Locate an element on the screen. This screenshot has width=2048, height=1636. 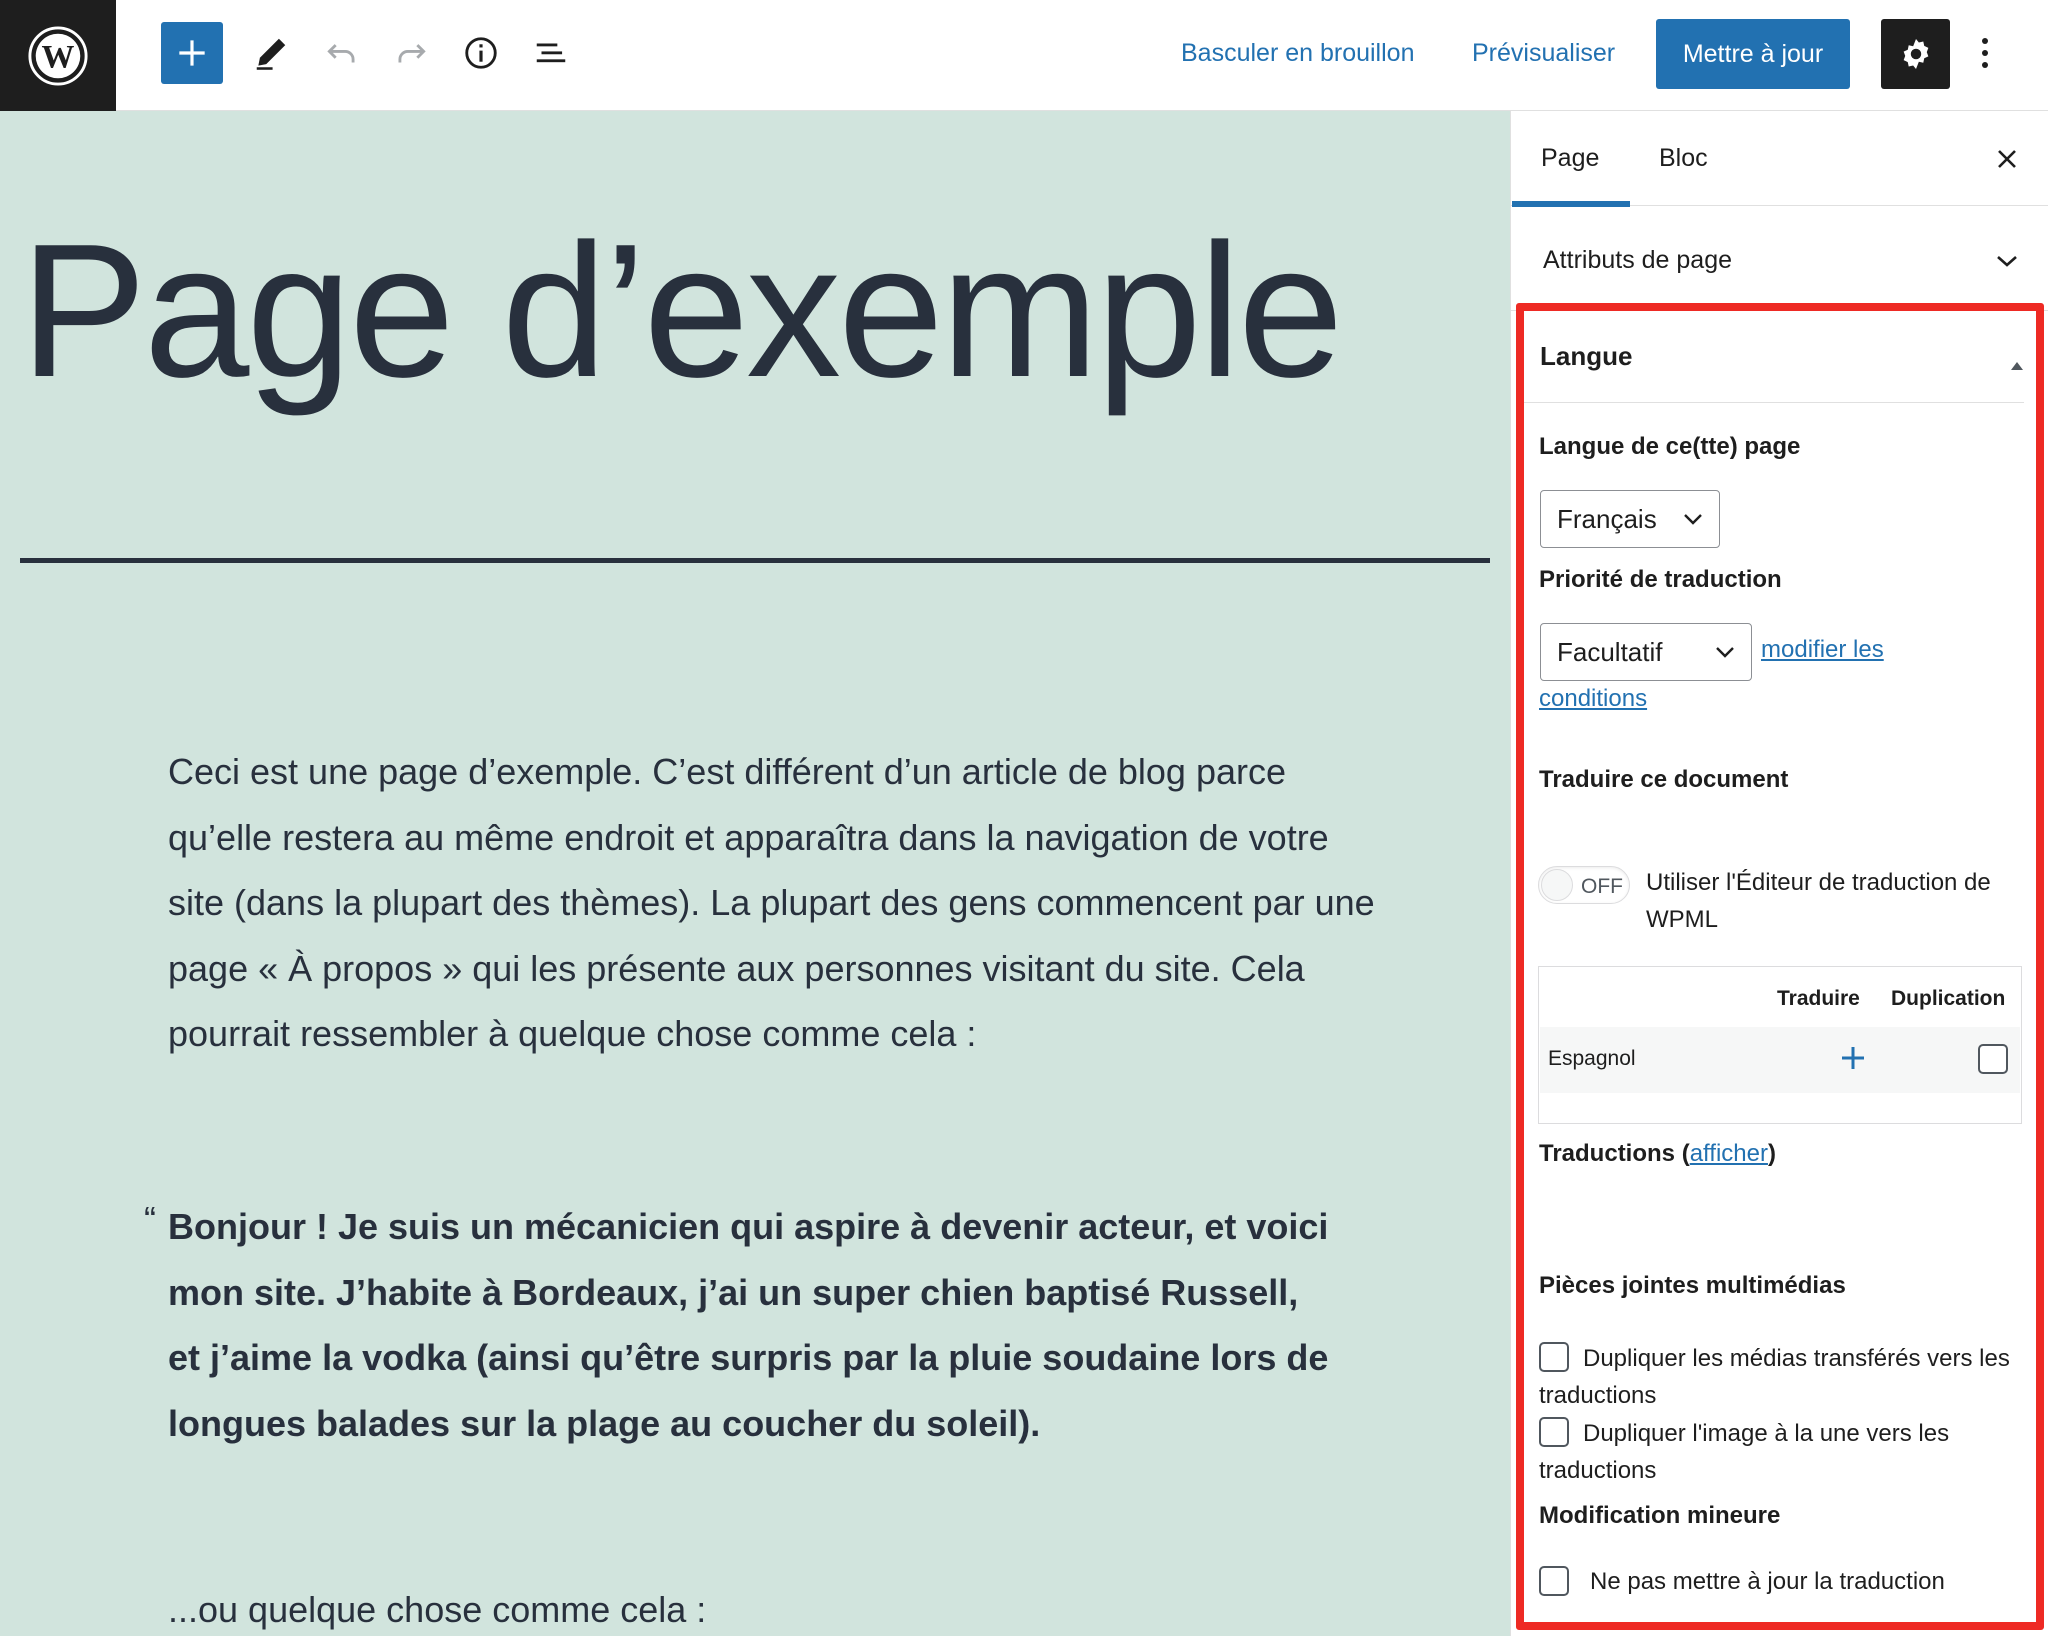
show-translations-link: afficher is located at coordinates (1729, 1153).